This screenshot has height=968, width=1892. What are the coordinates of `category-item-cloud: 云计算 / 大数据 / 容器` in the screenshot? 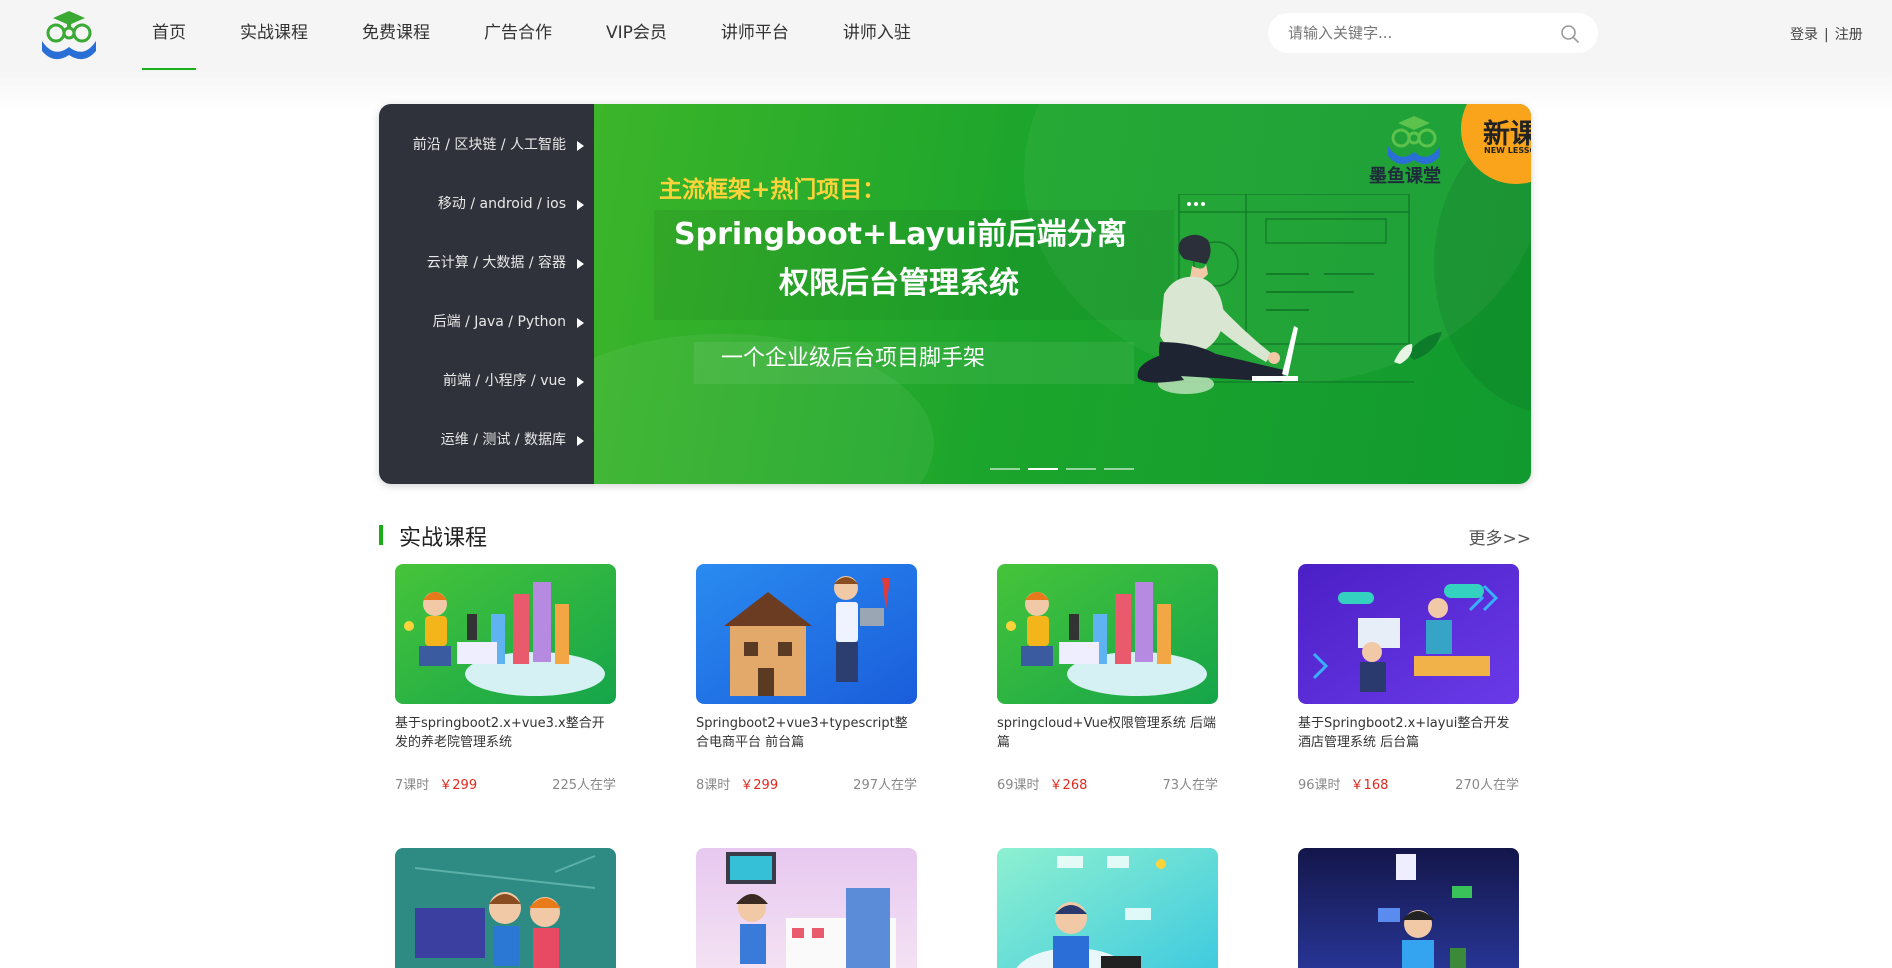 It's located at (486, 263).